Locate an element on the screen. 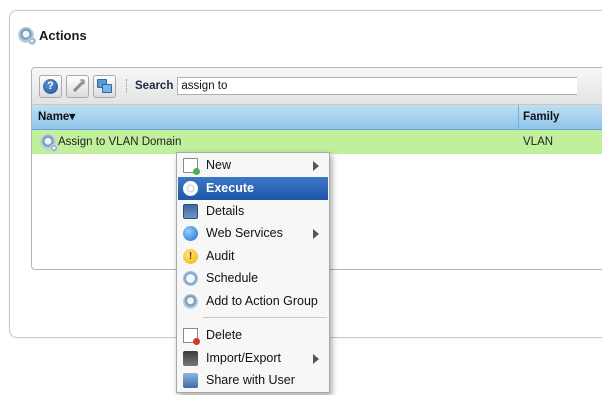 The image size is (602, 395). audit-warning-icon: ! is located at coordinates (190, 256).